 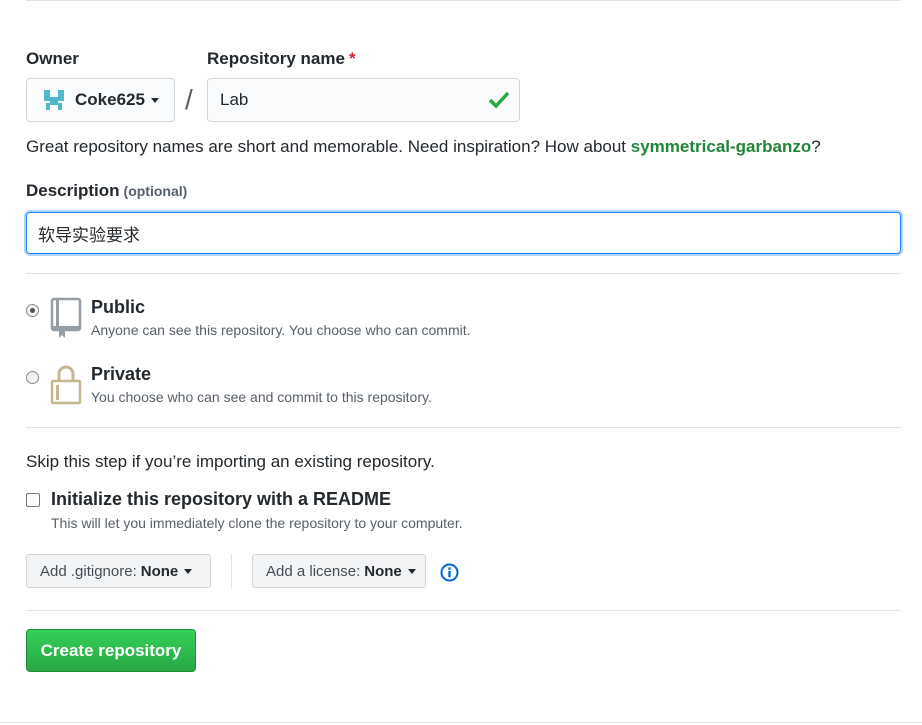 I want to click on license-label: Add a license:, so click(x=313, y=571).